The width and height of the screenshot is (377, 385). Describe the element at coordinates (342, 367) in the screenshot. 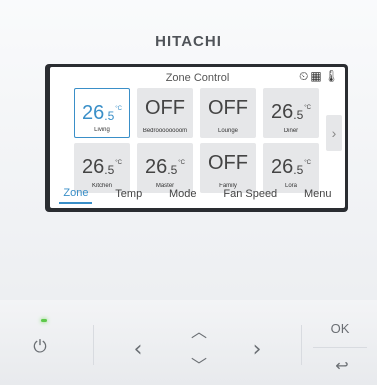

I see `back-button: ↩` at that location.